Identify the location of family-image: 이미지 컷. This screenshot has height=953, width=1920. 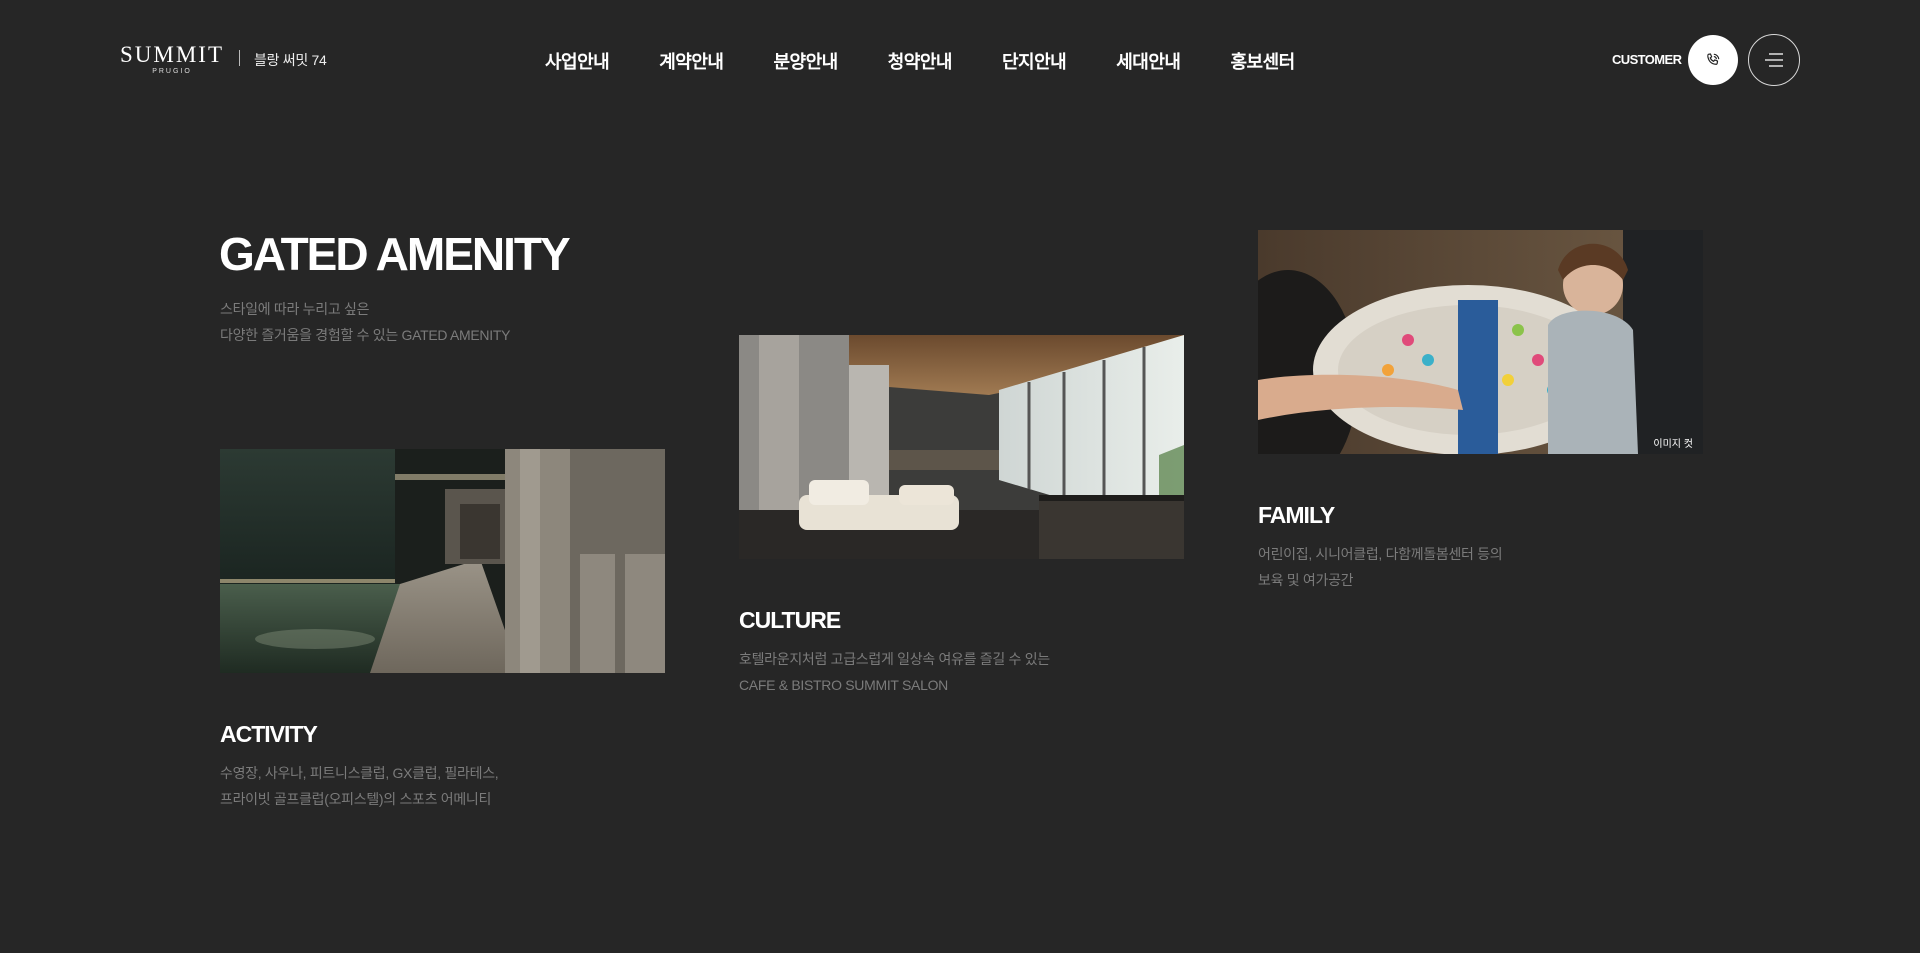
(1480, 342).